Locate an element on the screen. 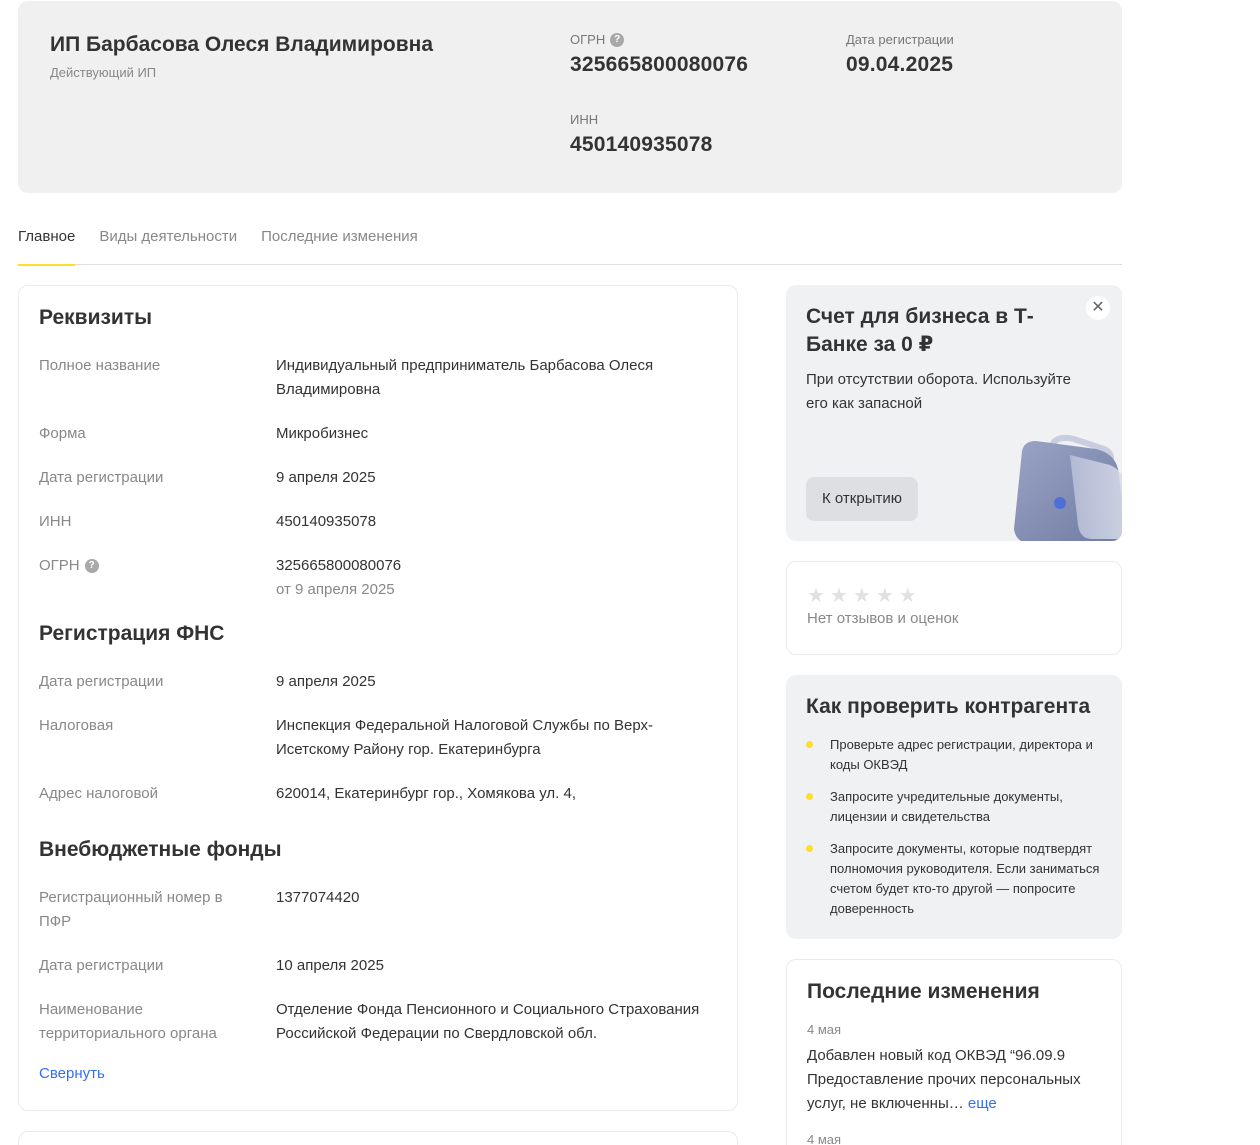  tax-label: Налоговая is located at coordinates (76, 725).